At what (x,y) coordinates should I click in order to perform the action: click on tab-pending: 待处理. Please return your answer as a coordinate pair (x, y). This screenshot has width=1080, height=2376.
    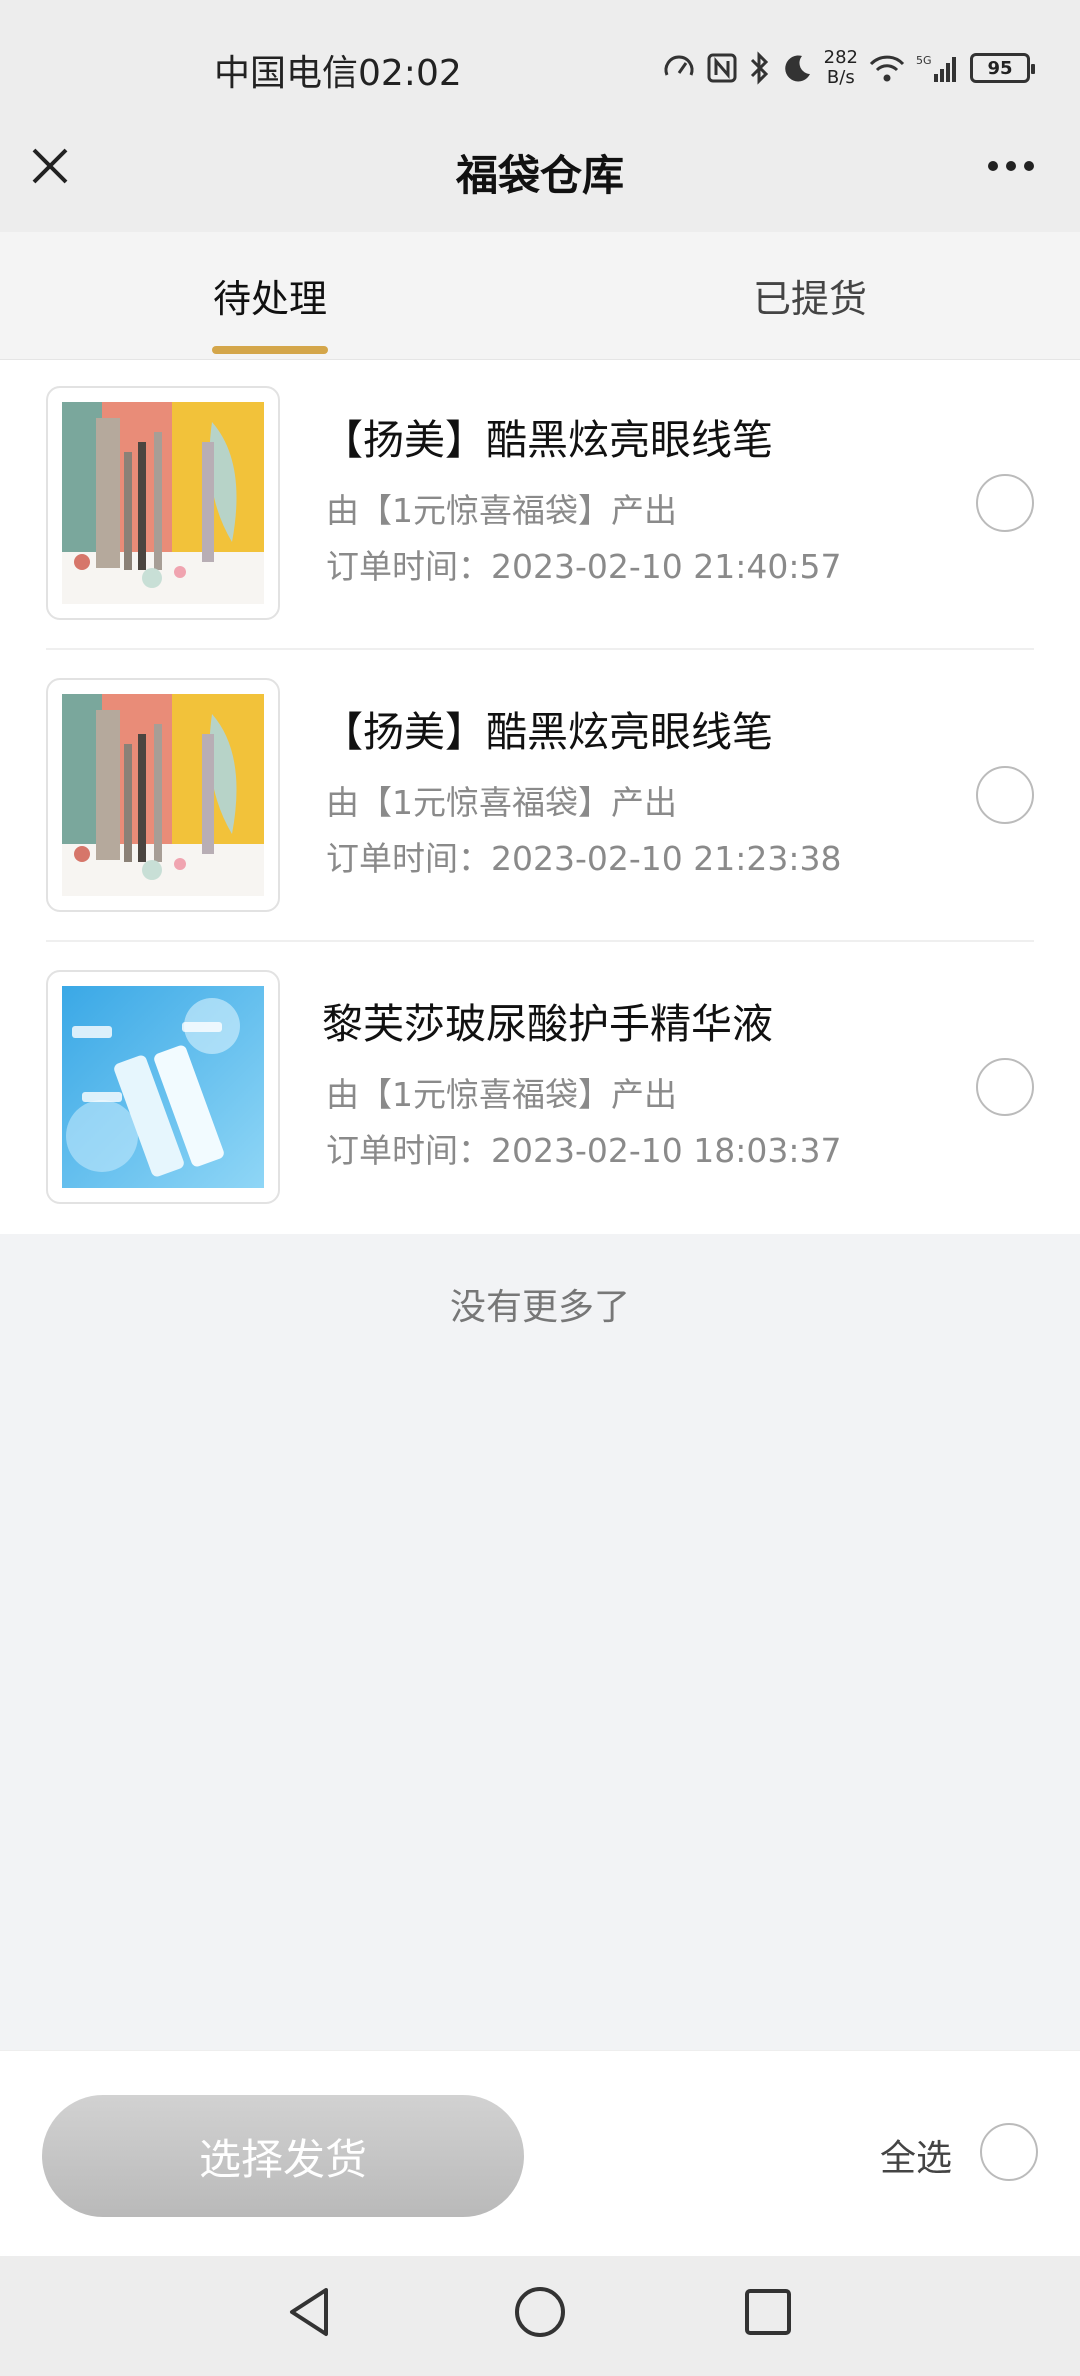
    Looking at the image, I should click on (270, 295).